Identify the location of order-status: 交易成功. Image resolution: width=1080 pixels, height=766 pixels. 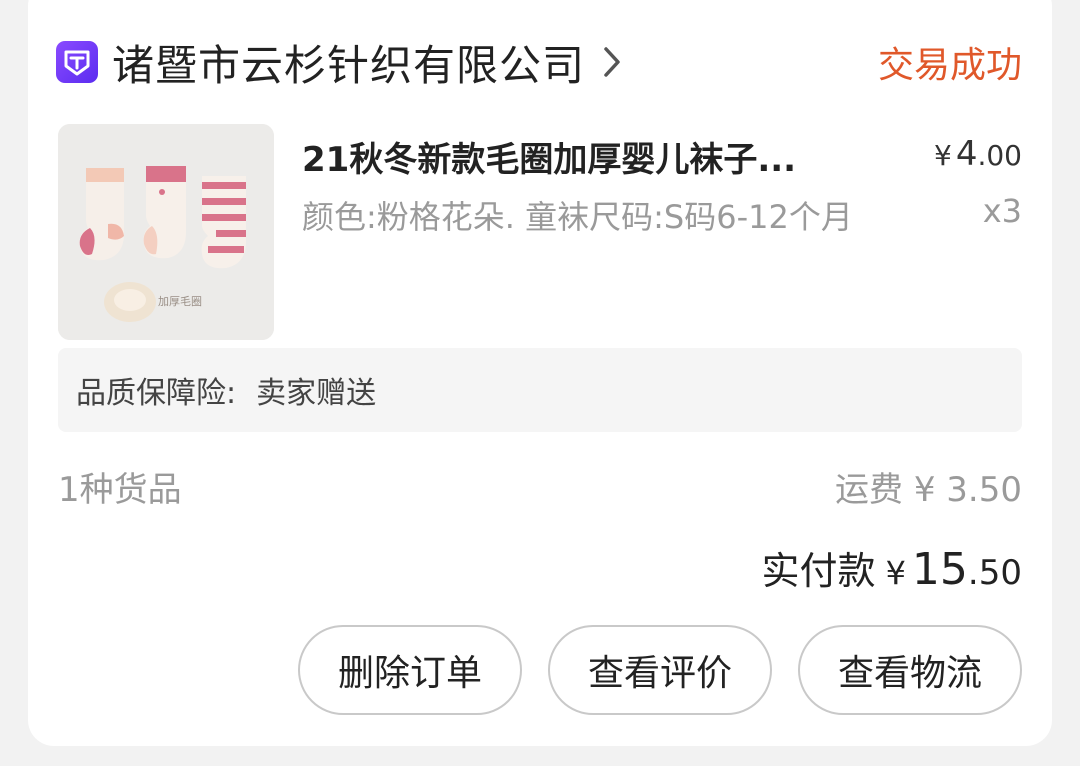
(949, 65).